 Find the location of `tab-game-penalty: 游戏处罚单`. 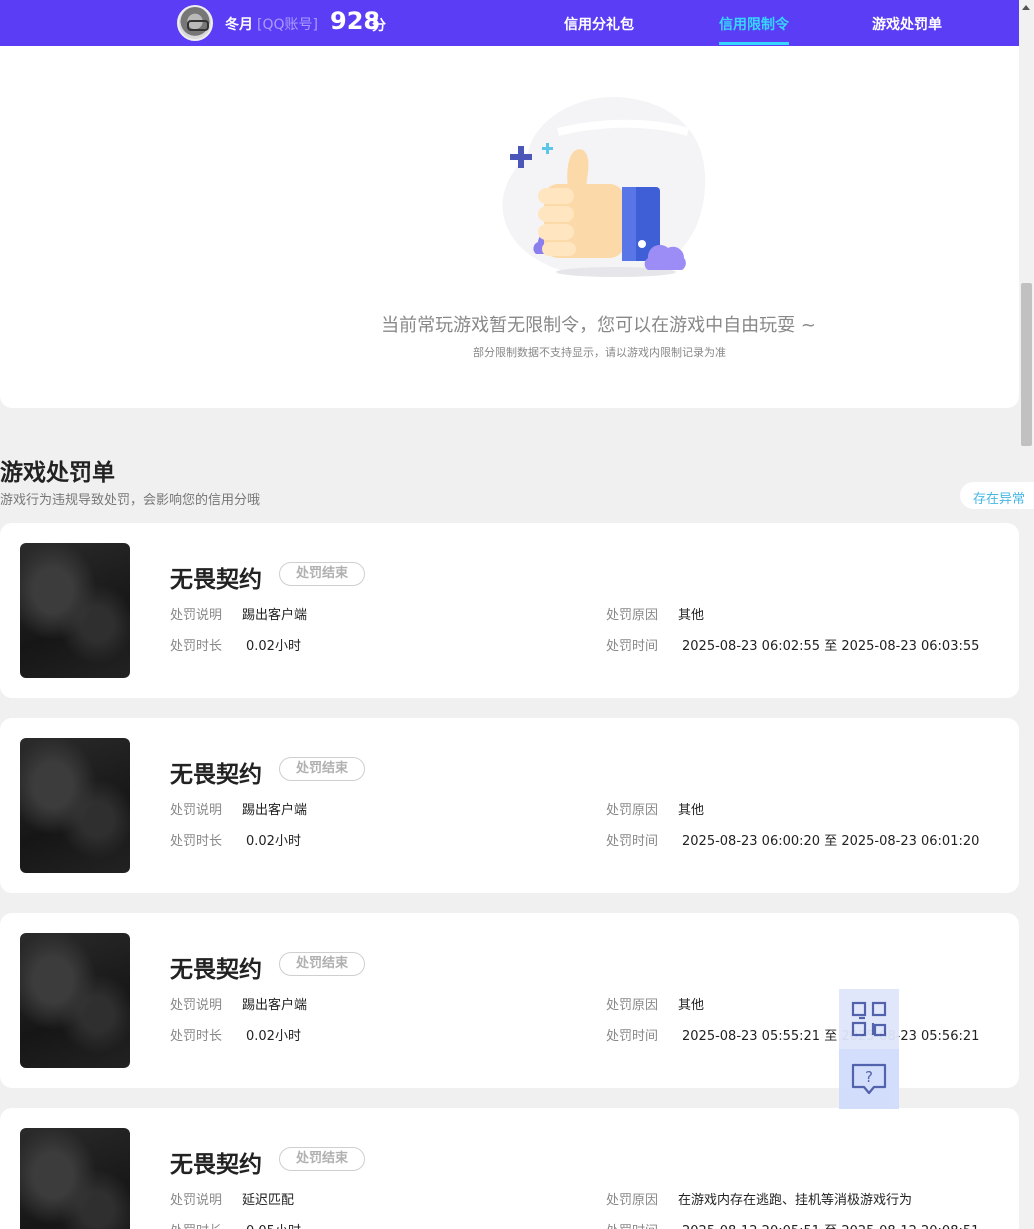

tab-game-penalty: 游戏处罚单 is located at coordinates (907, 24).